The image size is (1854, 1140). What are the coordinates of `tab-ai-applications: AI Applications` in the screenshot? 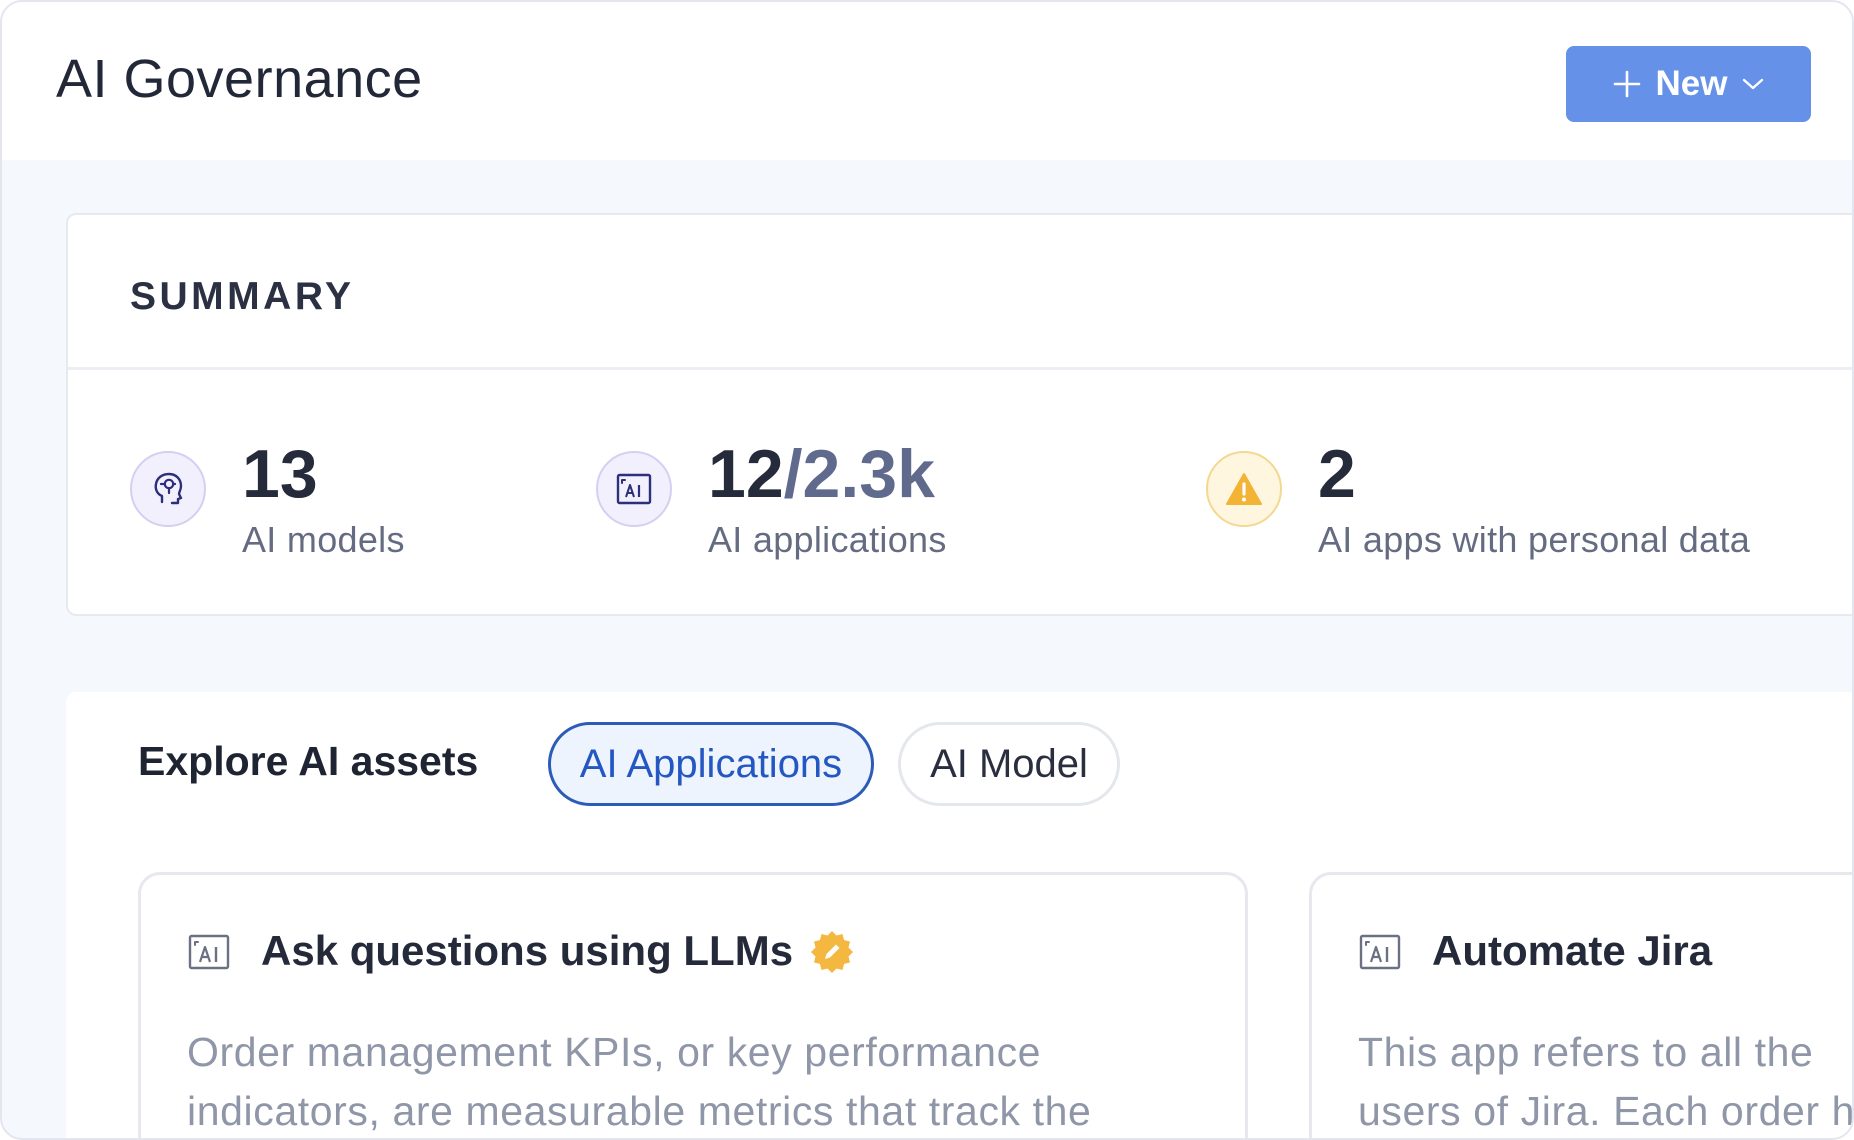 It's located at (711, 764).